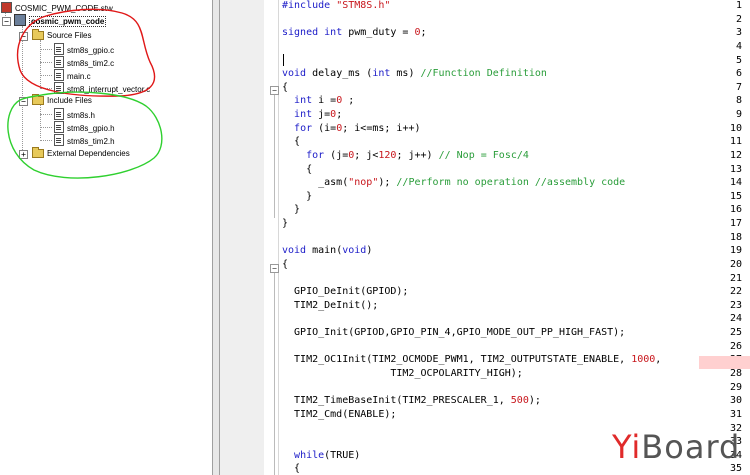  I want to click on line-number: 30, so click(735, 400).